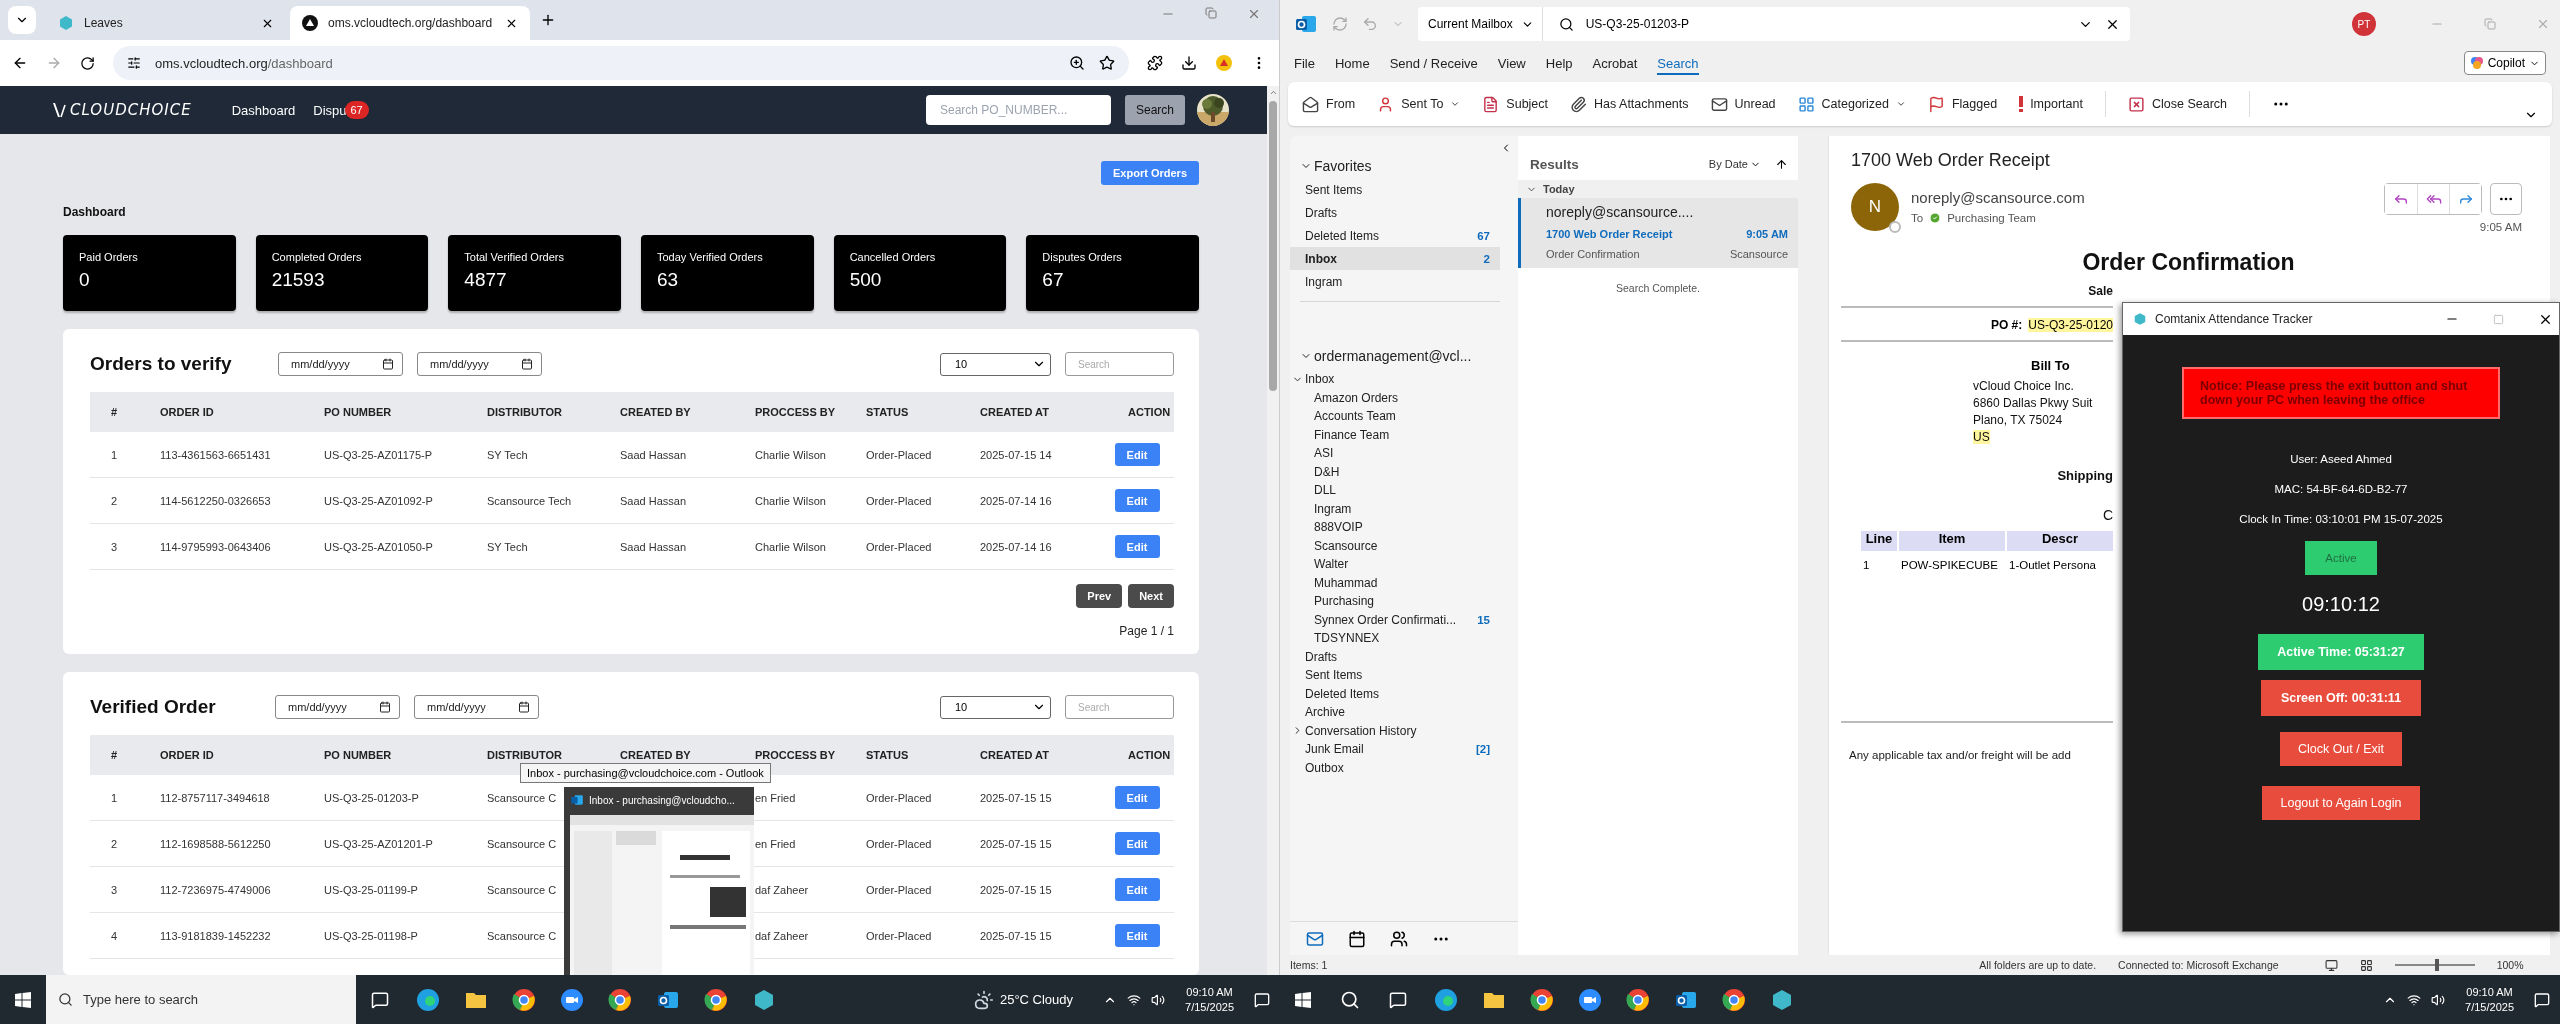 The height and width of the screenshot is (1024, 2560). Describe the element at coordinates (1151, 596) in the screenshot. I see `next-button: Next` at that location.